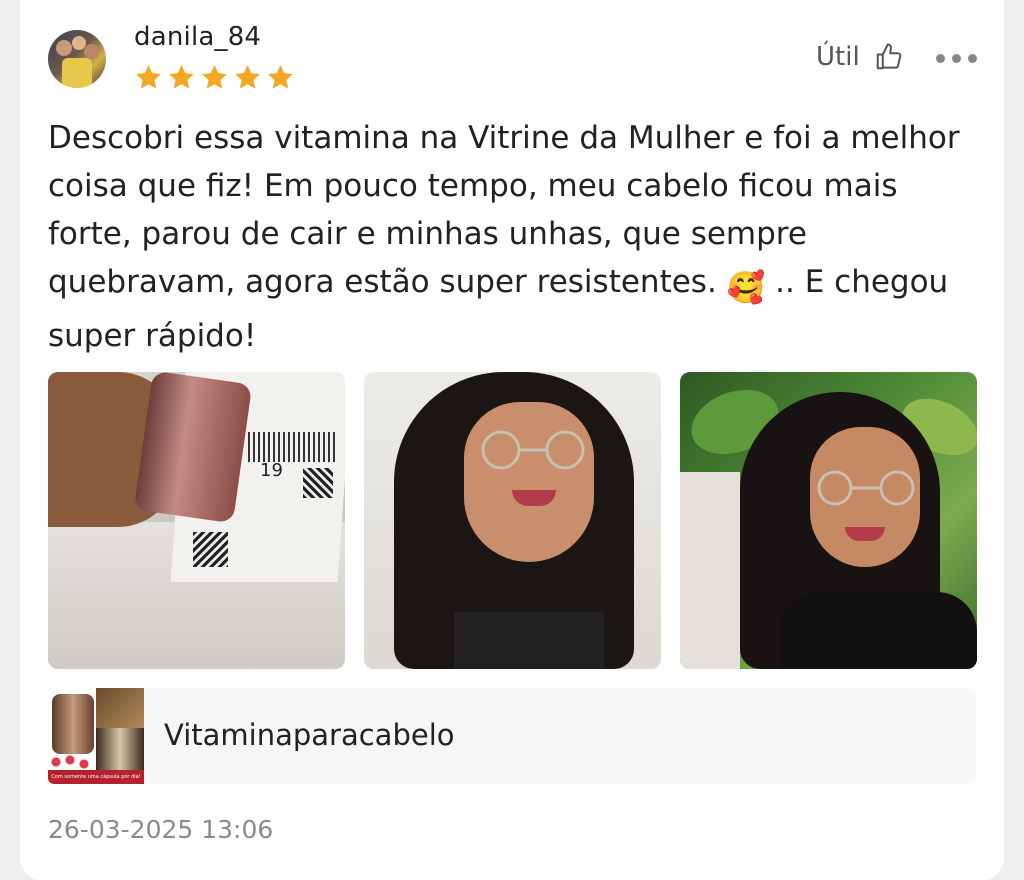 Image resolution: width=1024 pixels, height=880 pixels. What do you see at coordinates (96, 777) in the screenshot?
I see `product-thumbnail-caption: Com somente uma cápsula por dia!` at bounding box center [96, 777].